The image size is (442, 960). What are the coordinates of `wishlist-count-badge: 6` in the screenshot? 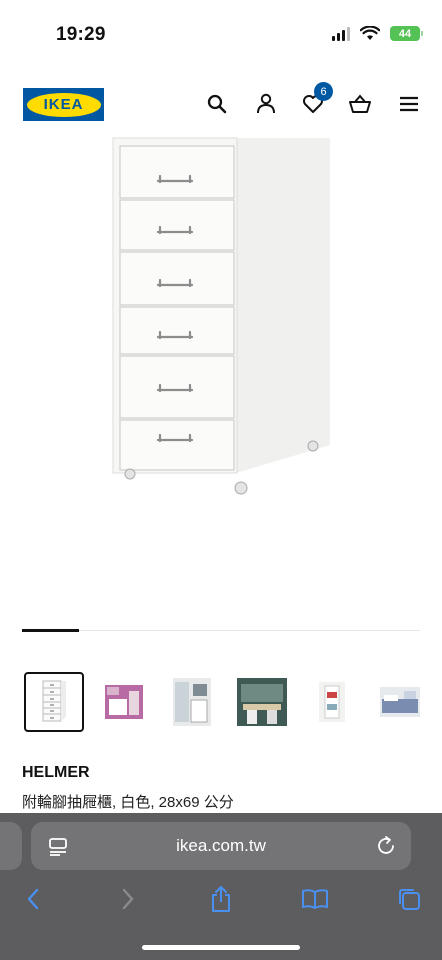 It's located at (323, 91).